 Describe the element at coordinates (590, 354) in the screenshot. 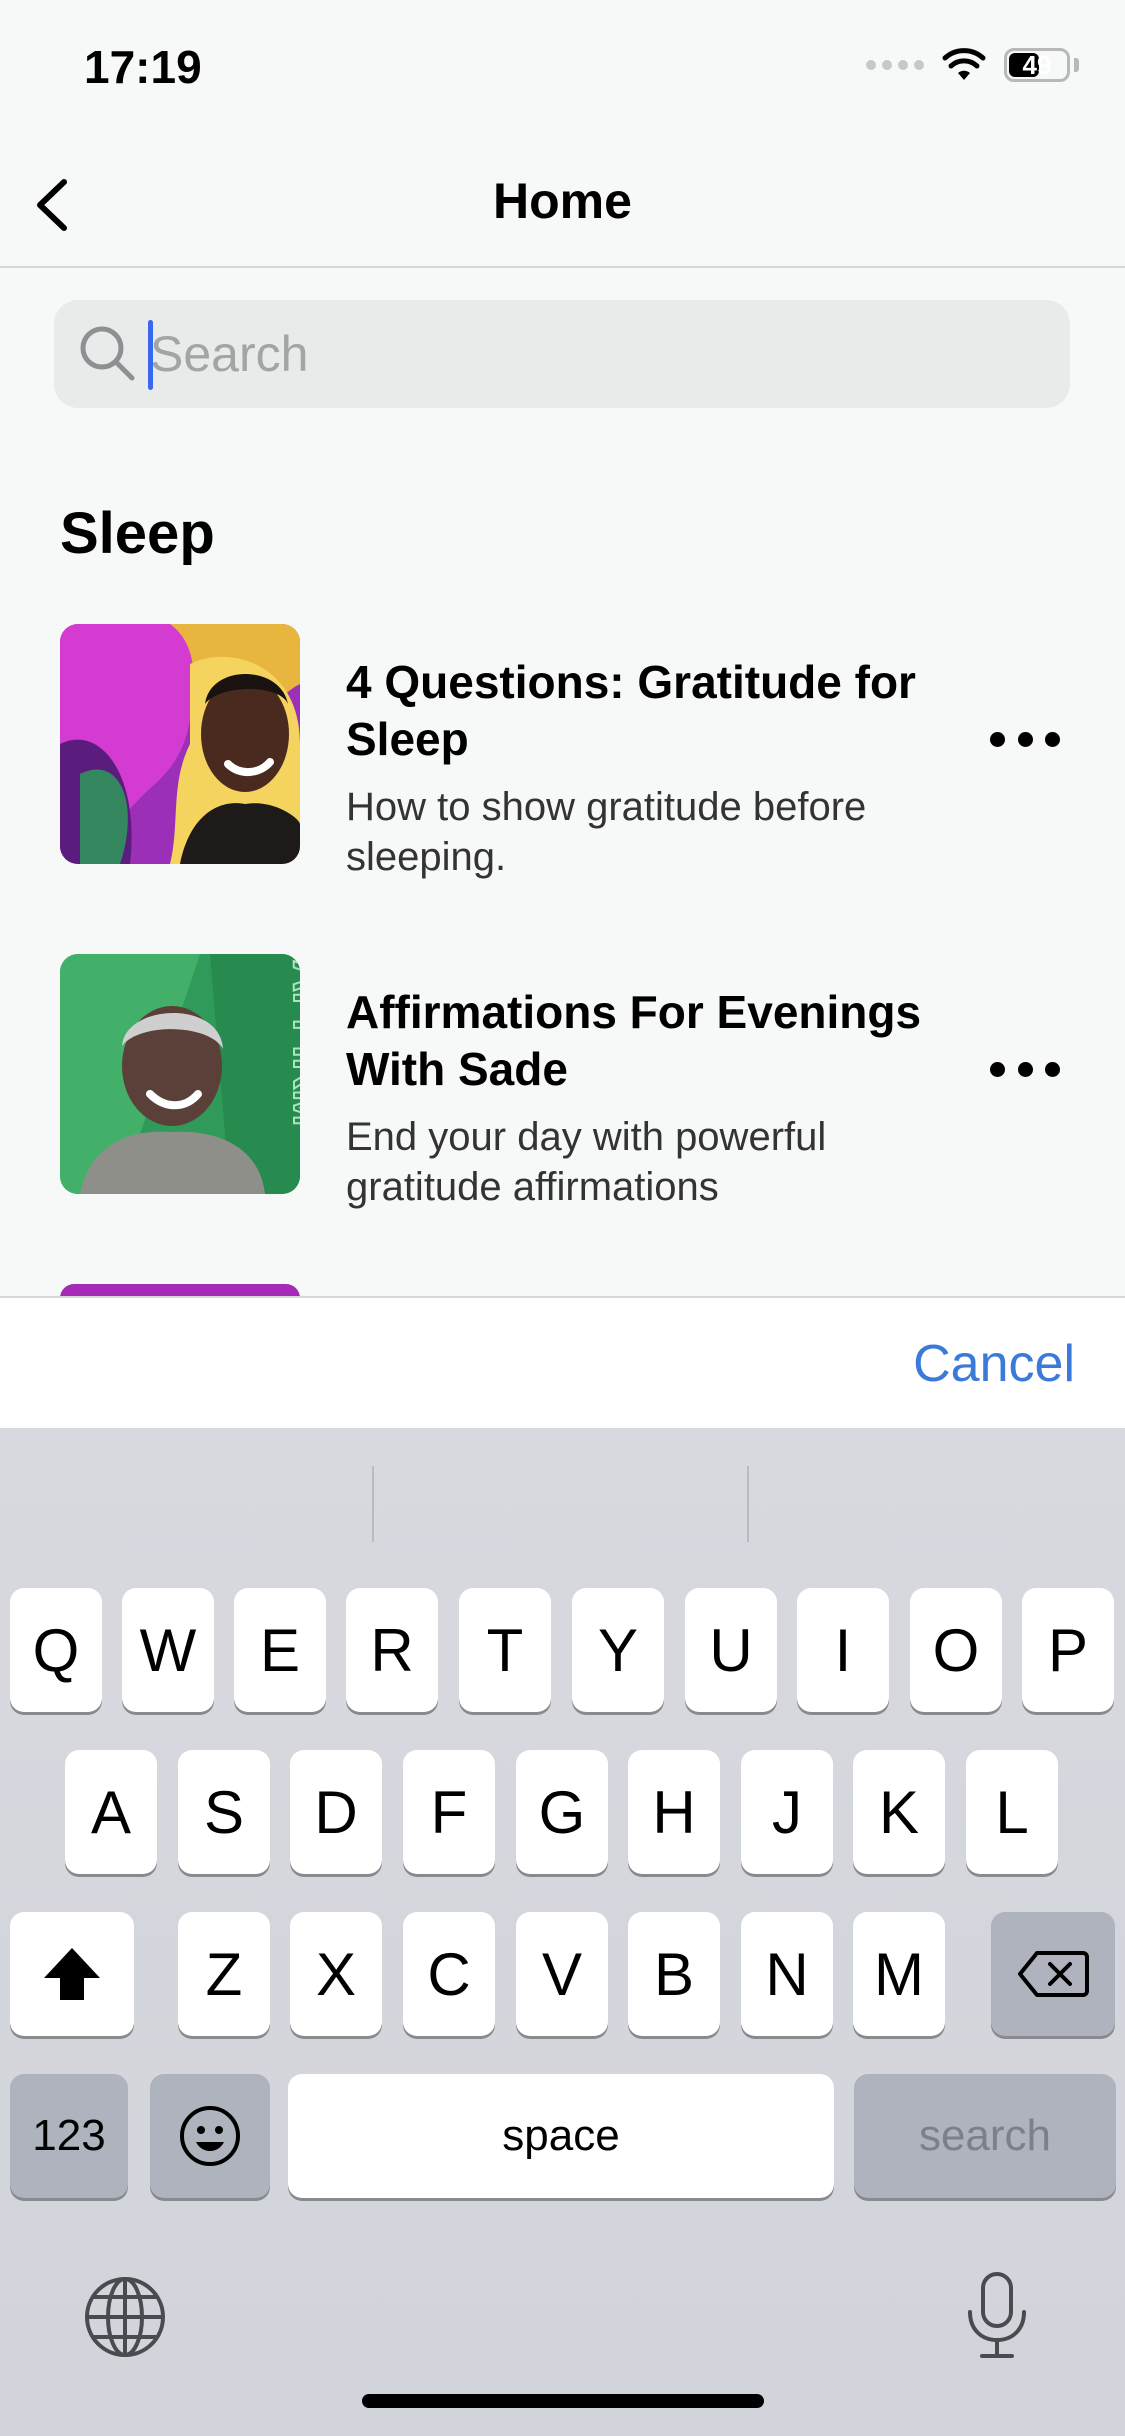

I see `search-input` at that location.